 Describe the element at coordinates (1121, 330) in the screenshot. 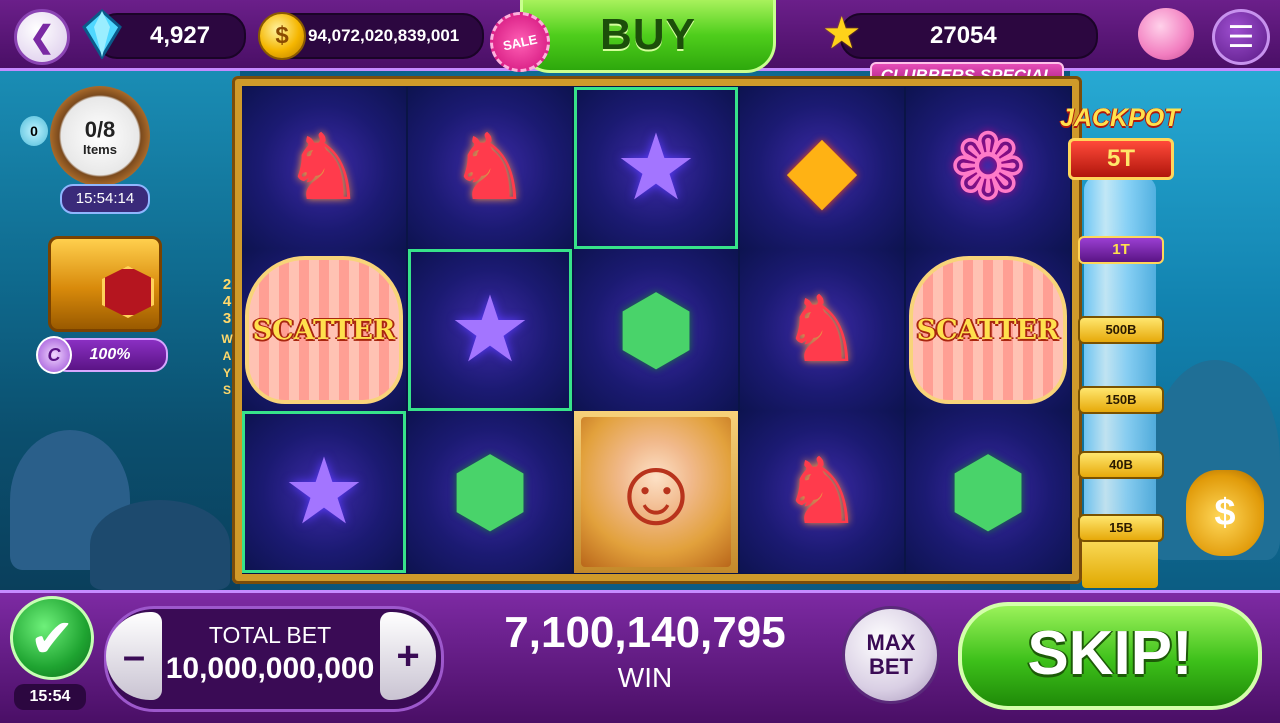

I see `jackpot-tier: 500B` at that location.